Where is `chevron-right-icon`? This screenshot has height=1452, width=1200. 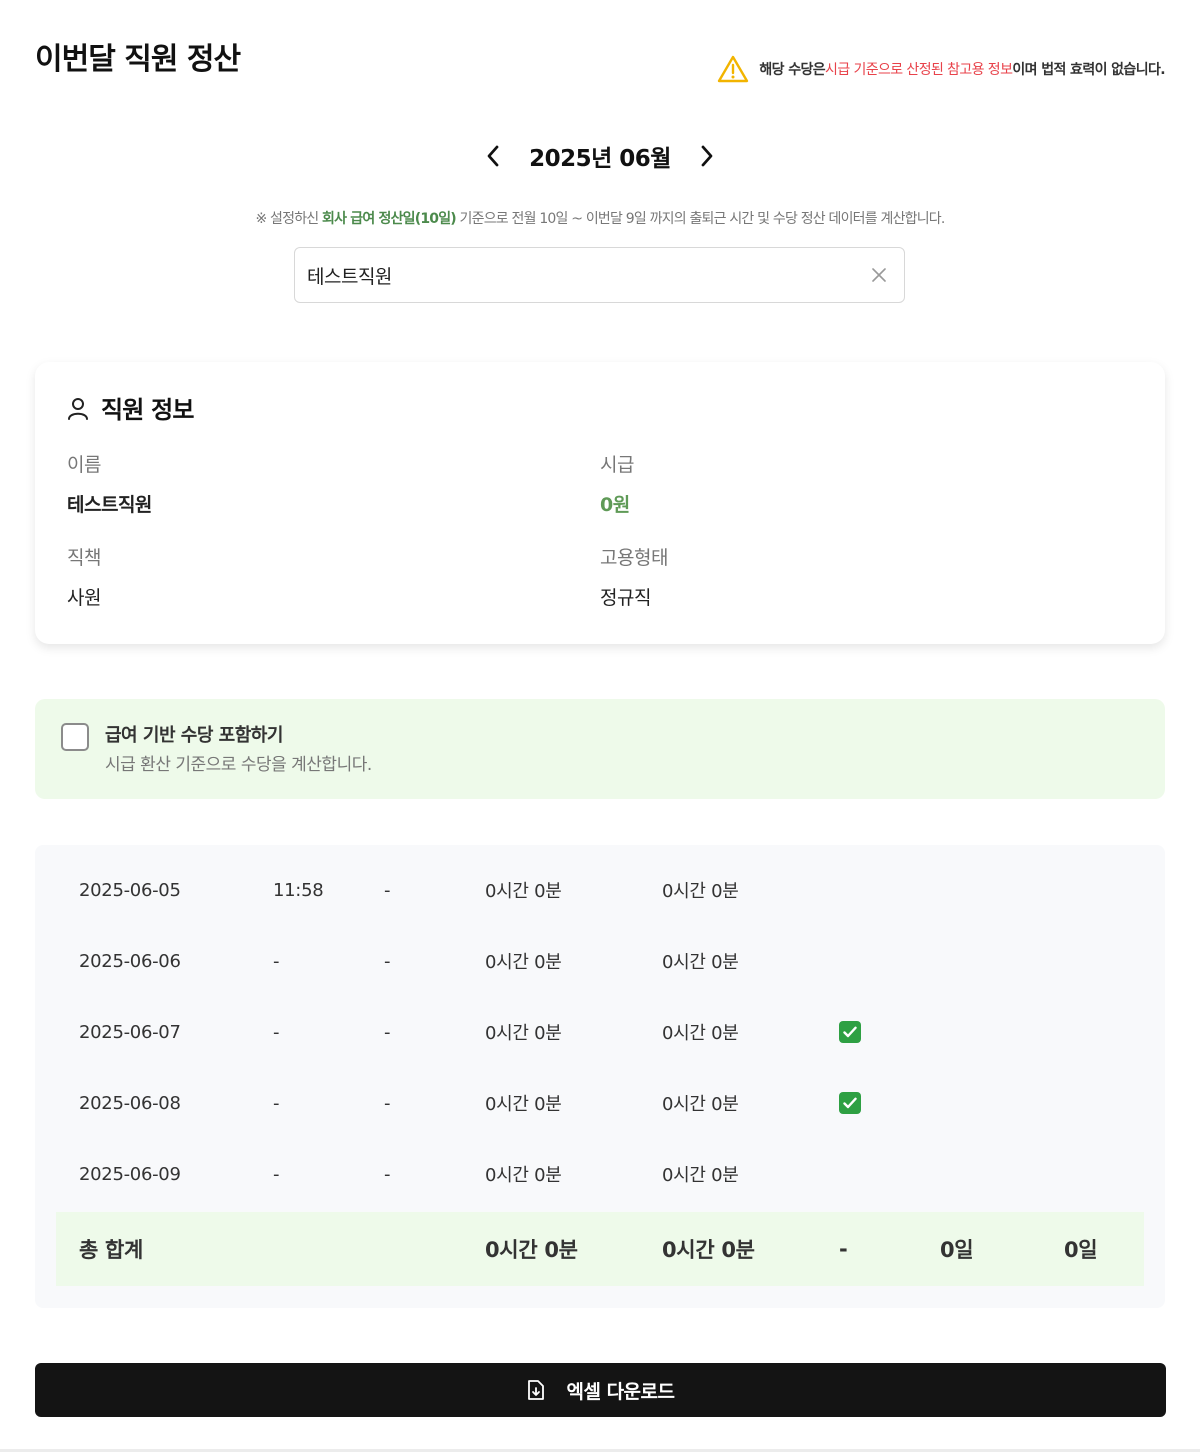
chevron-right-icon is located at coordinates (707, 156).